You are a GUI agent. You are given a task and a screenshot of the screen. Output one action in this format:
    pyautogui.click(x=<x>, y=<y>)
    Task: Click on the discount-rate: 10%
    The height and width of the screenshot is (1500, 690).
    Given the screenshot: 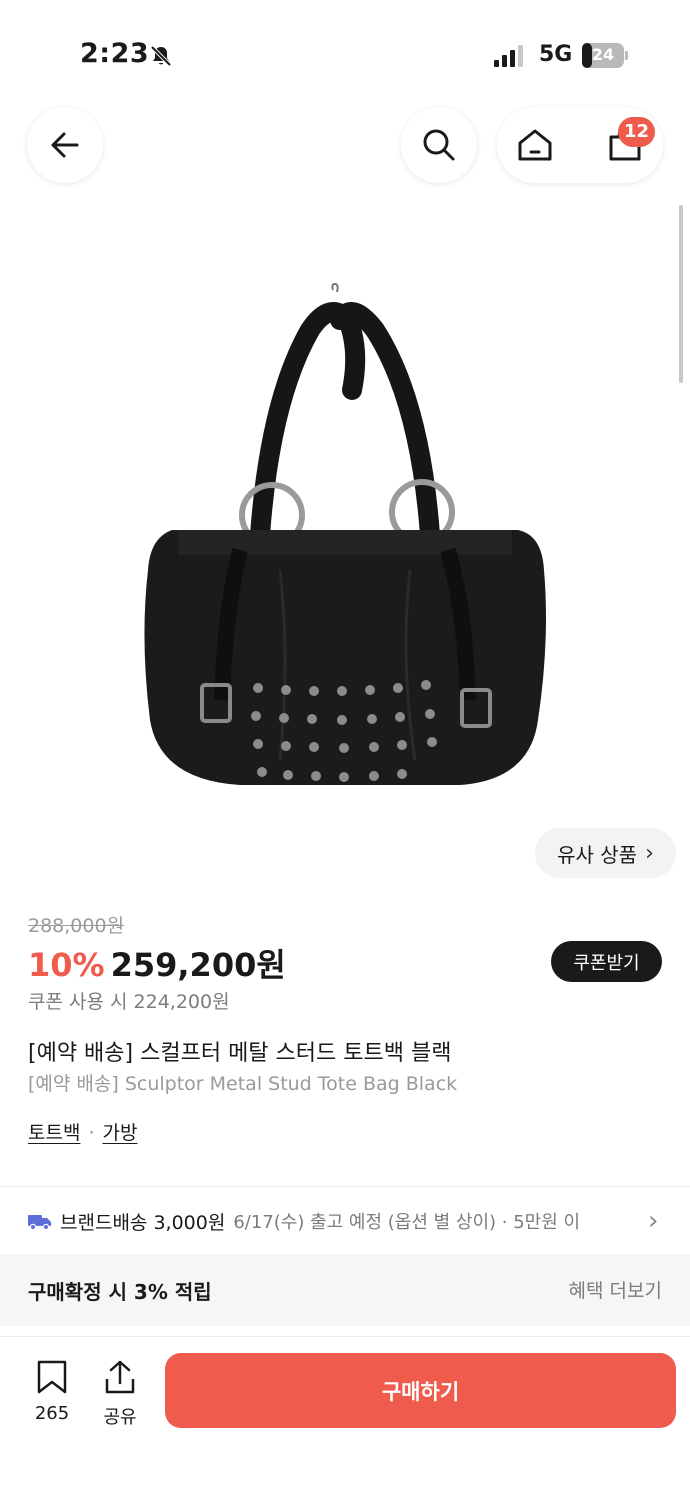 What is the action you would take?
    pyautogui.click(x=66, y=965)
    